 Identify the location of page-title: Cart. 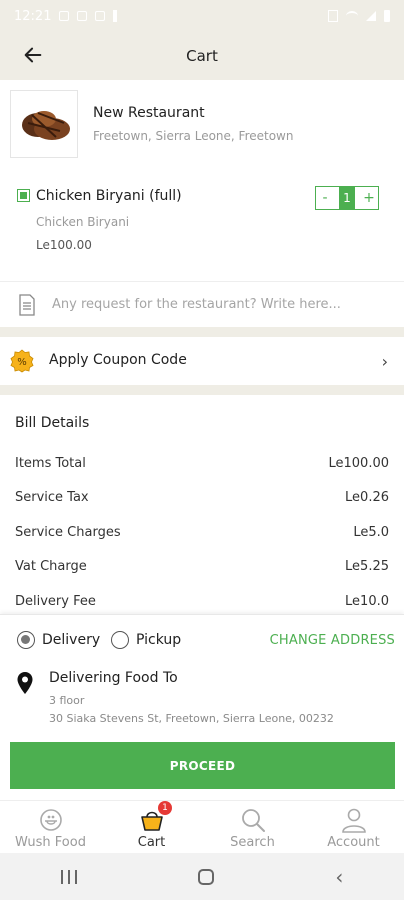
(202, 56).